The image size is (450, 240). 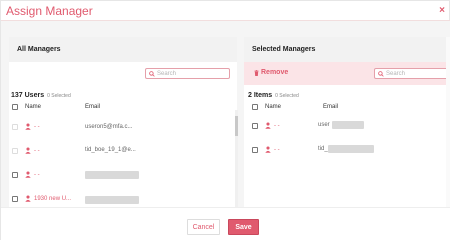 What do you see at coordinates (412, 73) in the screenshot?
I see `selected-managers-search-input: Search` at bounding box center [412, 73].